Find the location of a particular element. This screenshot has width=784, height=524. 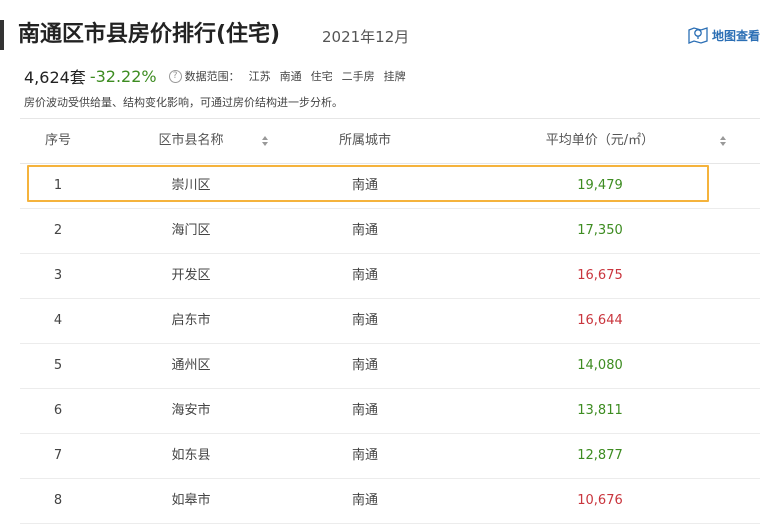

cell-name: 海门区 is located at coordinates (191, 231).